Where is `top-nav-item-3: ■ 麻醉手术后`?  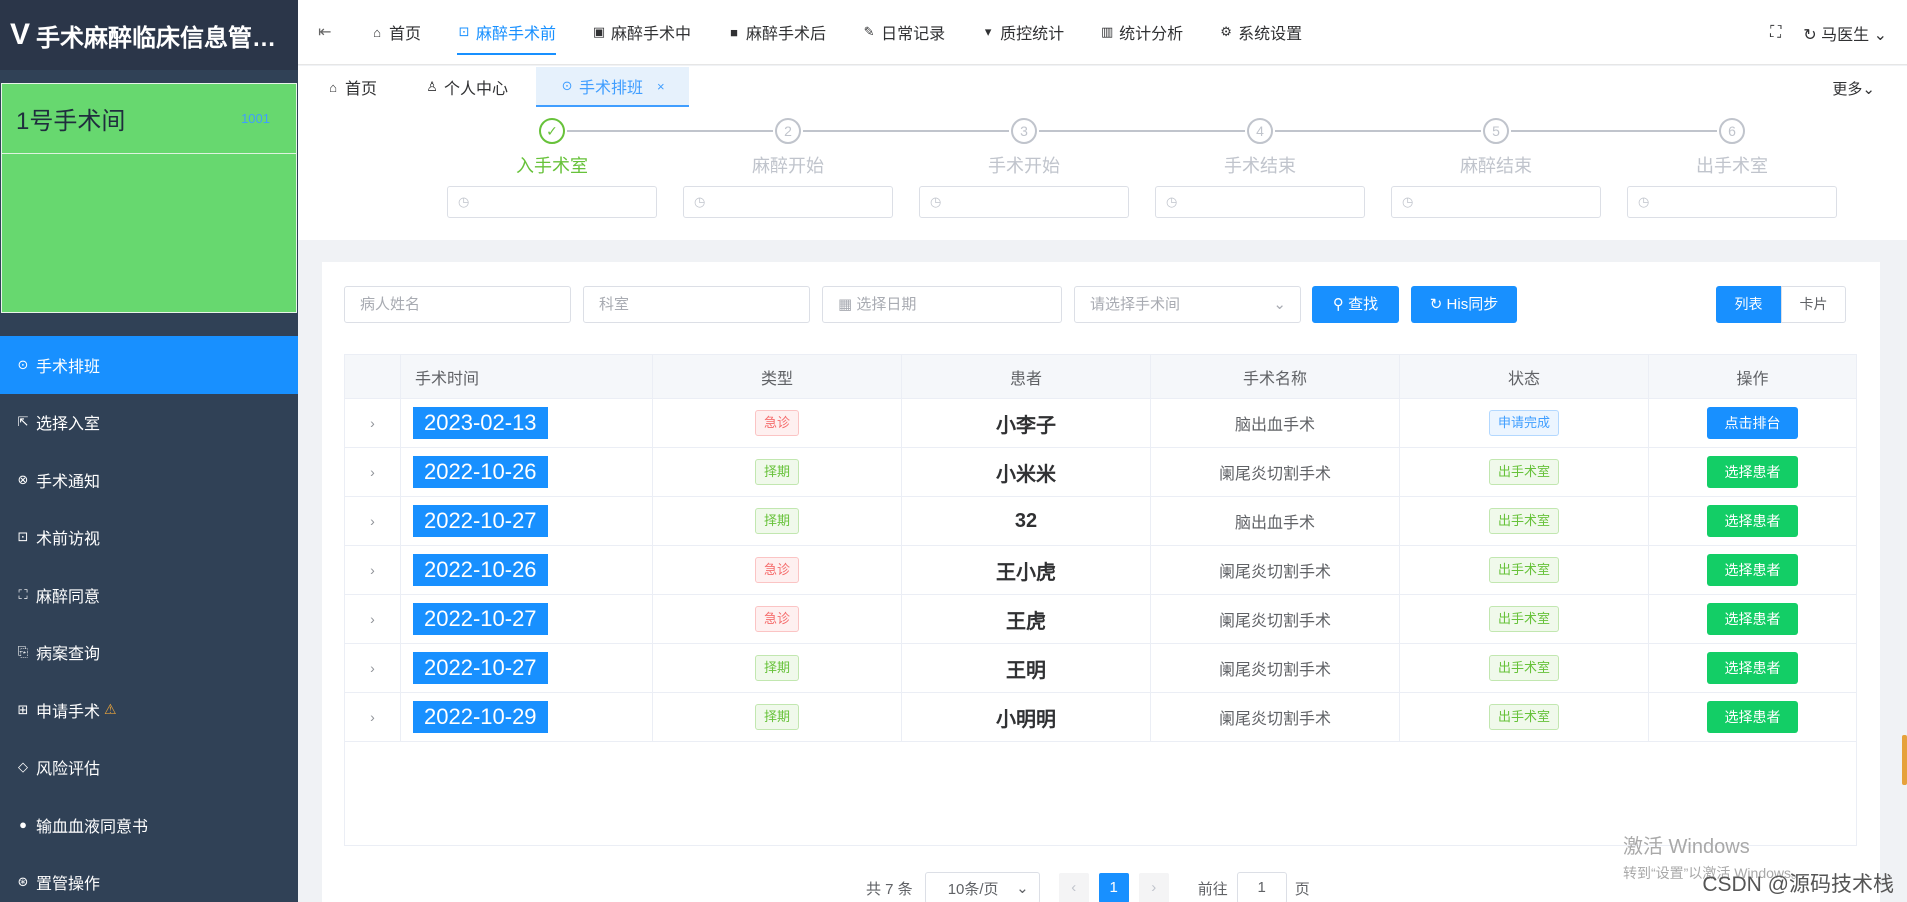
top-nav-item-3: ■ 麻醉手术后 is located at coordinates (776, 32).